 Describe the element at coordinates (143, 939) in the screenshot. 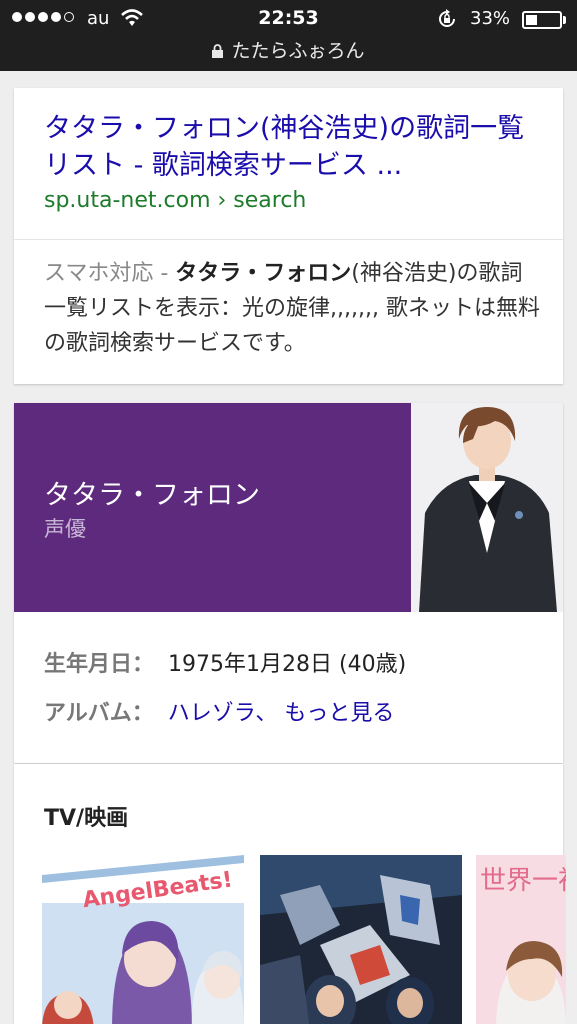

I see `tv-thumbnail: AngelBeats!` at that location.